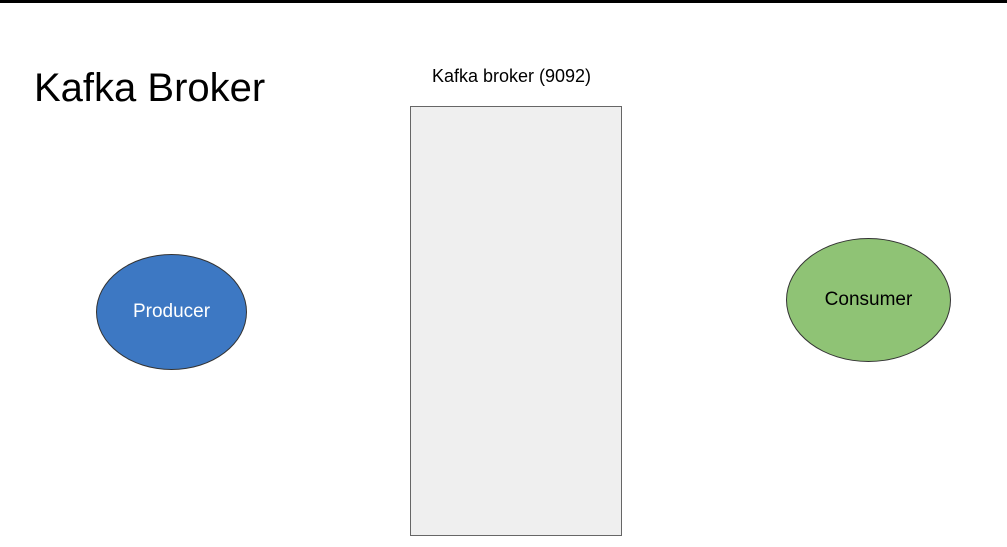  I want to click on broker-label: Kafka broker (9092), so click(511, 76).